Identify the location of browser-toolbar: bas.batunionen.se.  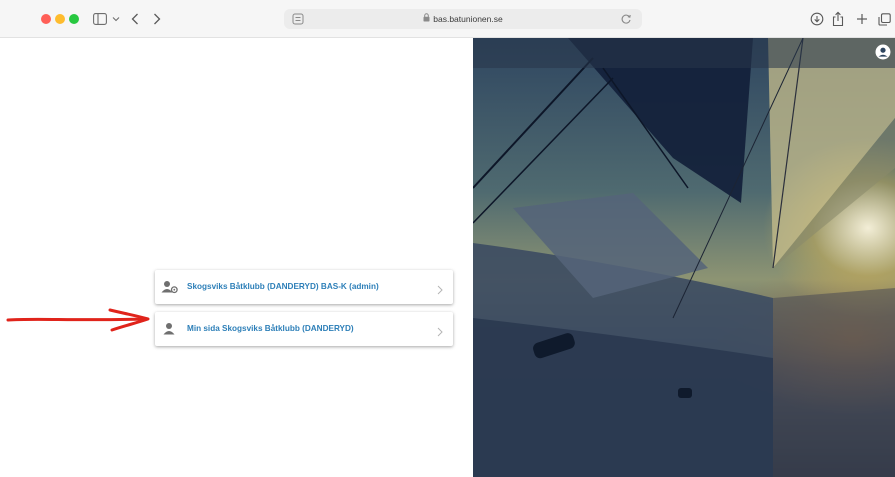
(447, 19).